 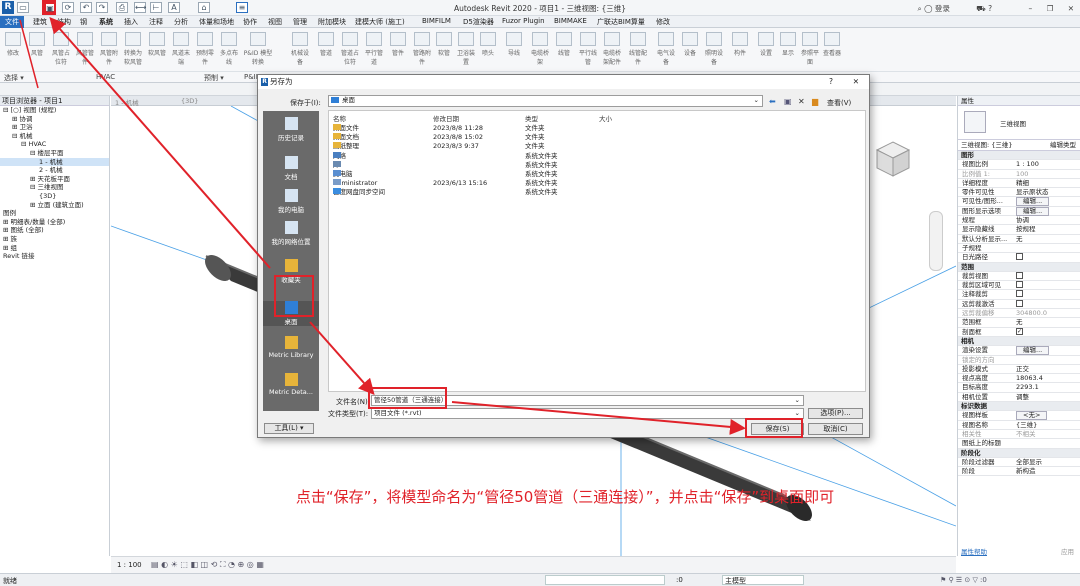 I want to click on tree-node: Revit 链接, so click(x=54, y=256).